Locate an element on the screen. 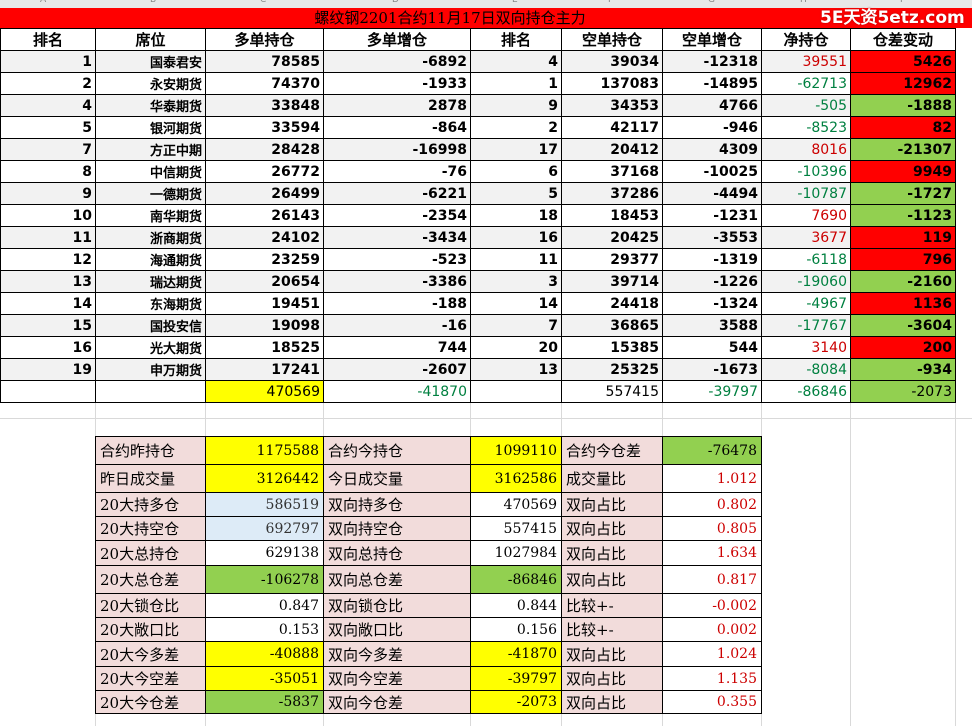 The image size is (972, 726). summary-label: 双向持多仓 is located at coordinates (397, 504).